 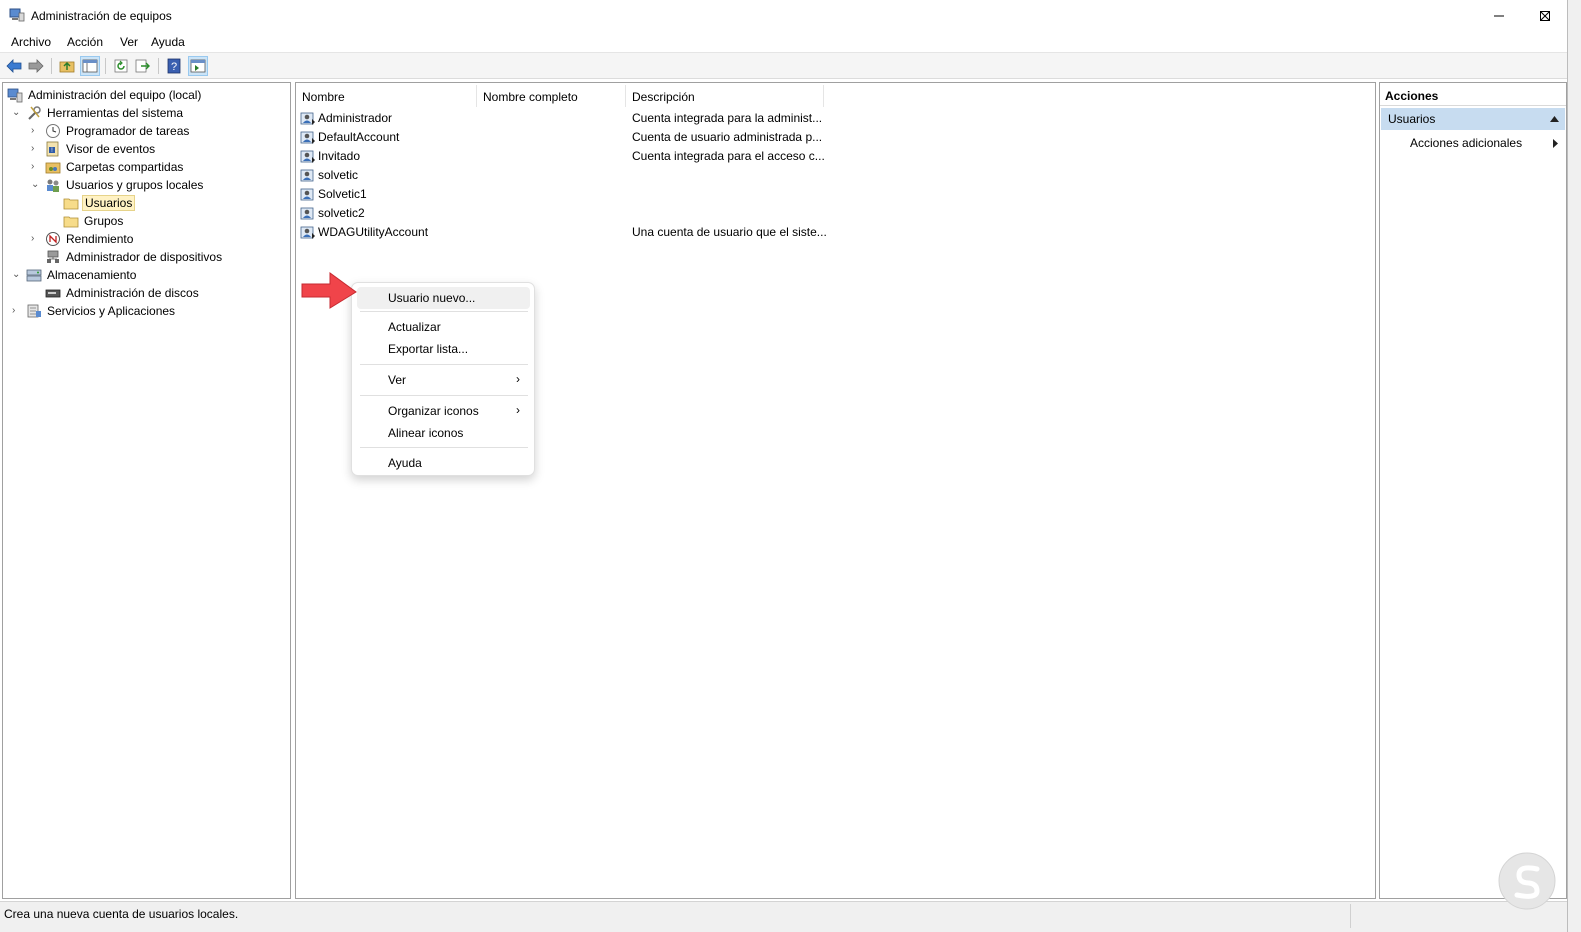 I want to click on forward-button, so click(x=36, y=66).